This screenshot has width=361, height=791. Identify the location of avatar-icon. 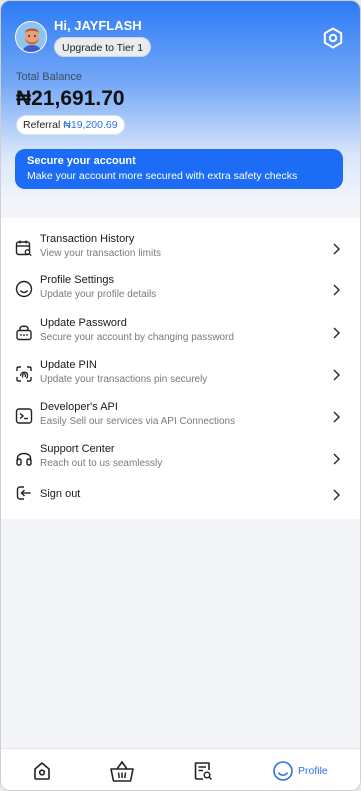
(31, 37).